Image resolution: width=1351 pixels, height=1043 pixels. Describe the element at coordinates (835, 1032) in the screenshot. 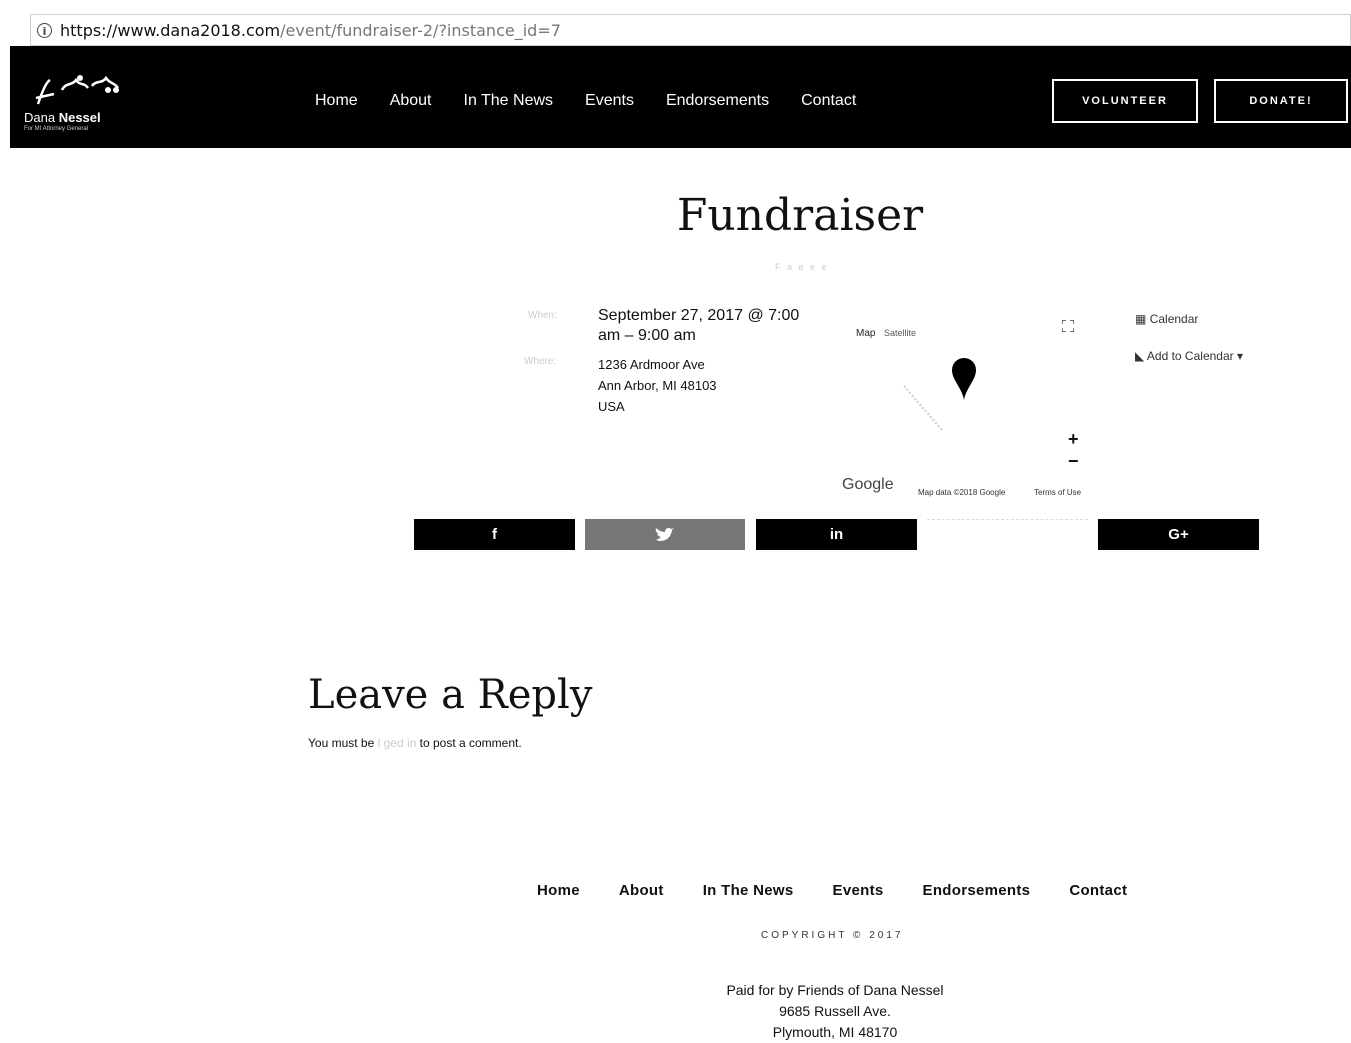

I see `paid-line-3: Plymouth, MI 48170` at that location.